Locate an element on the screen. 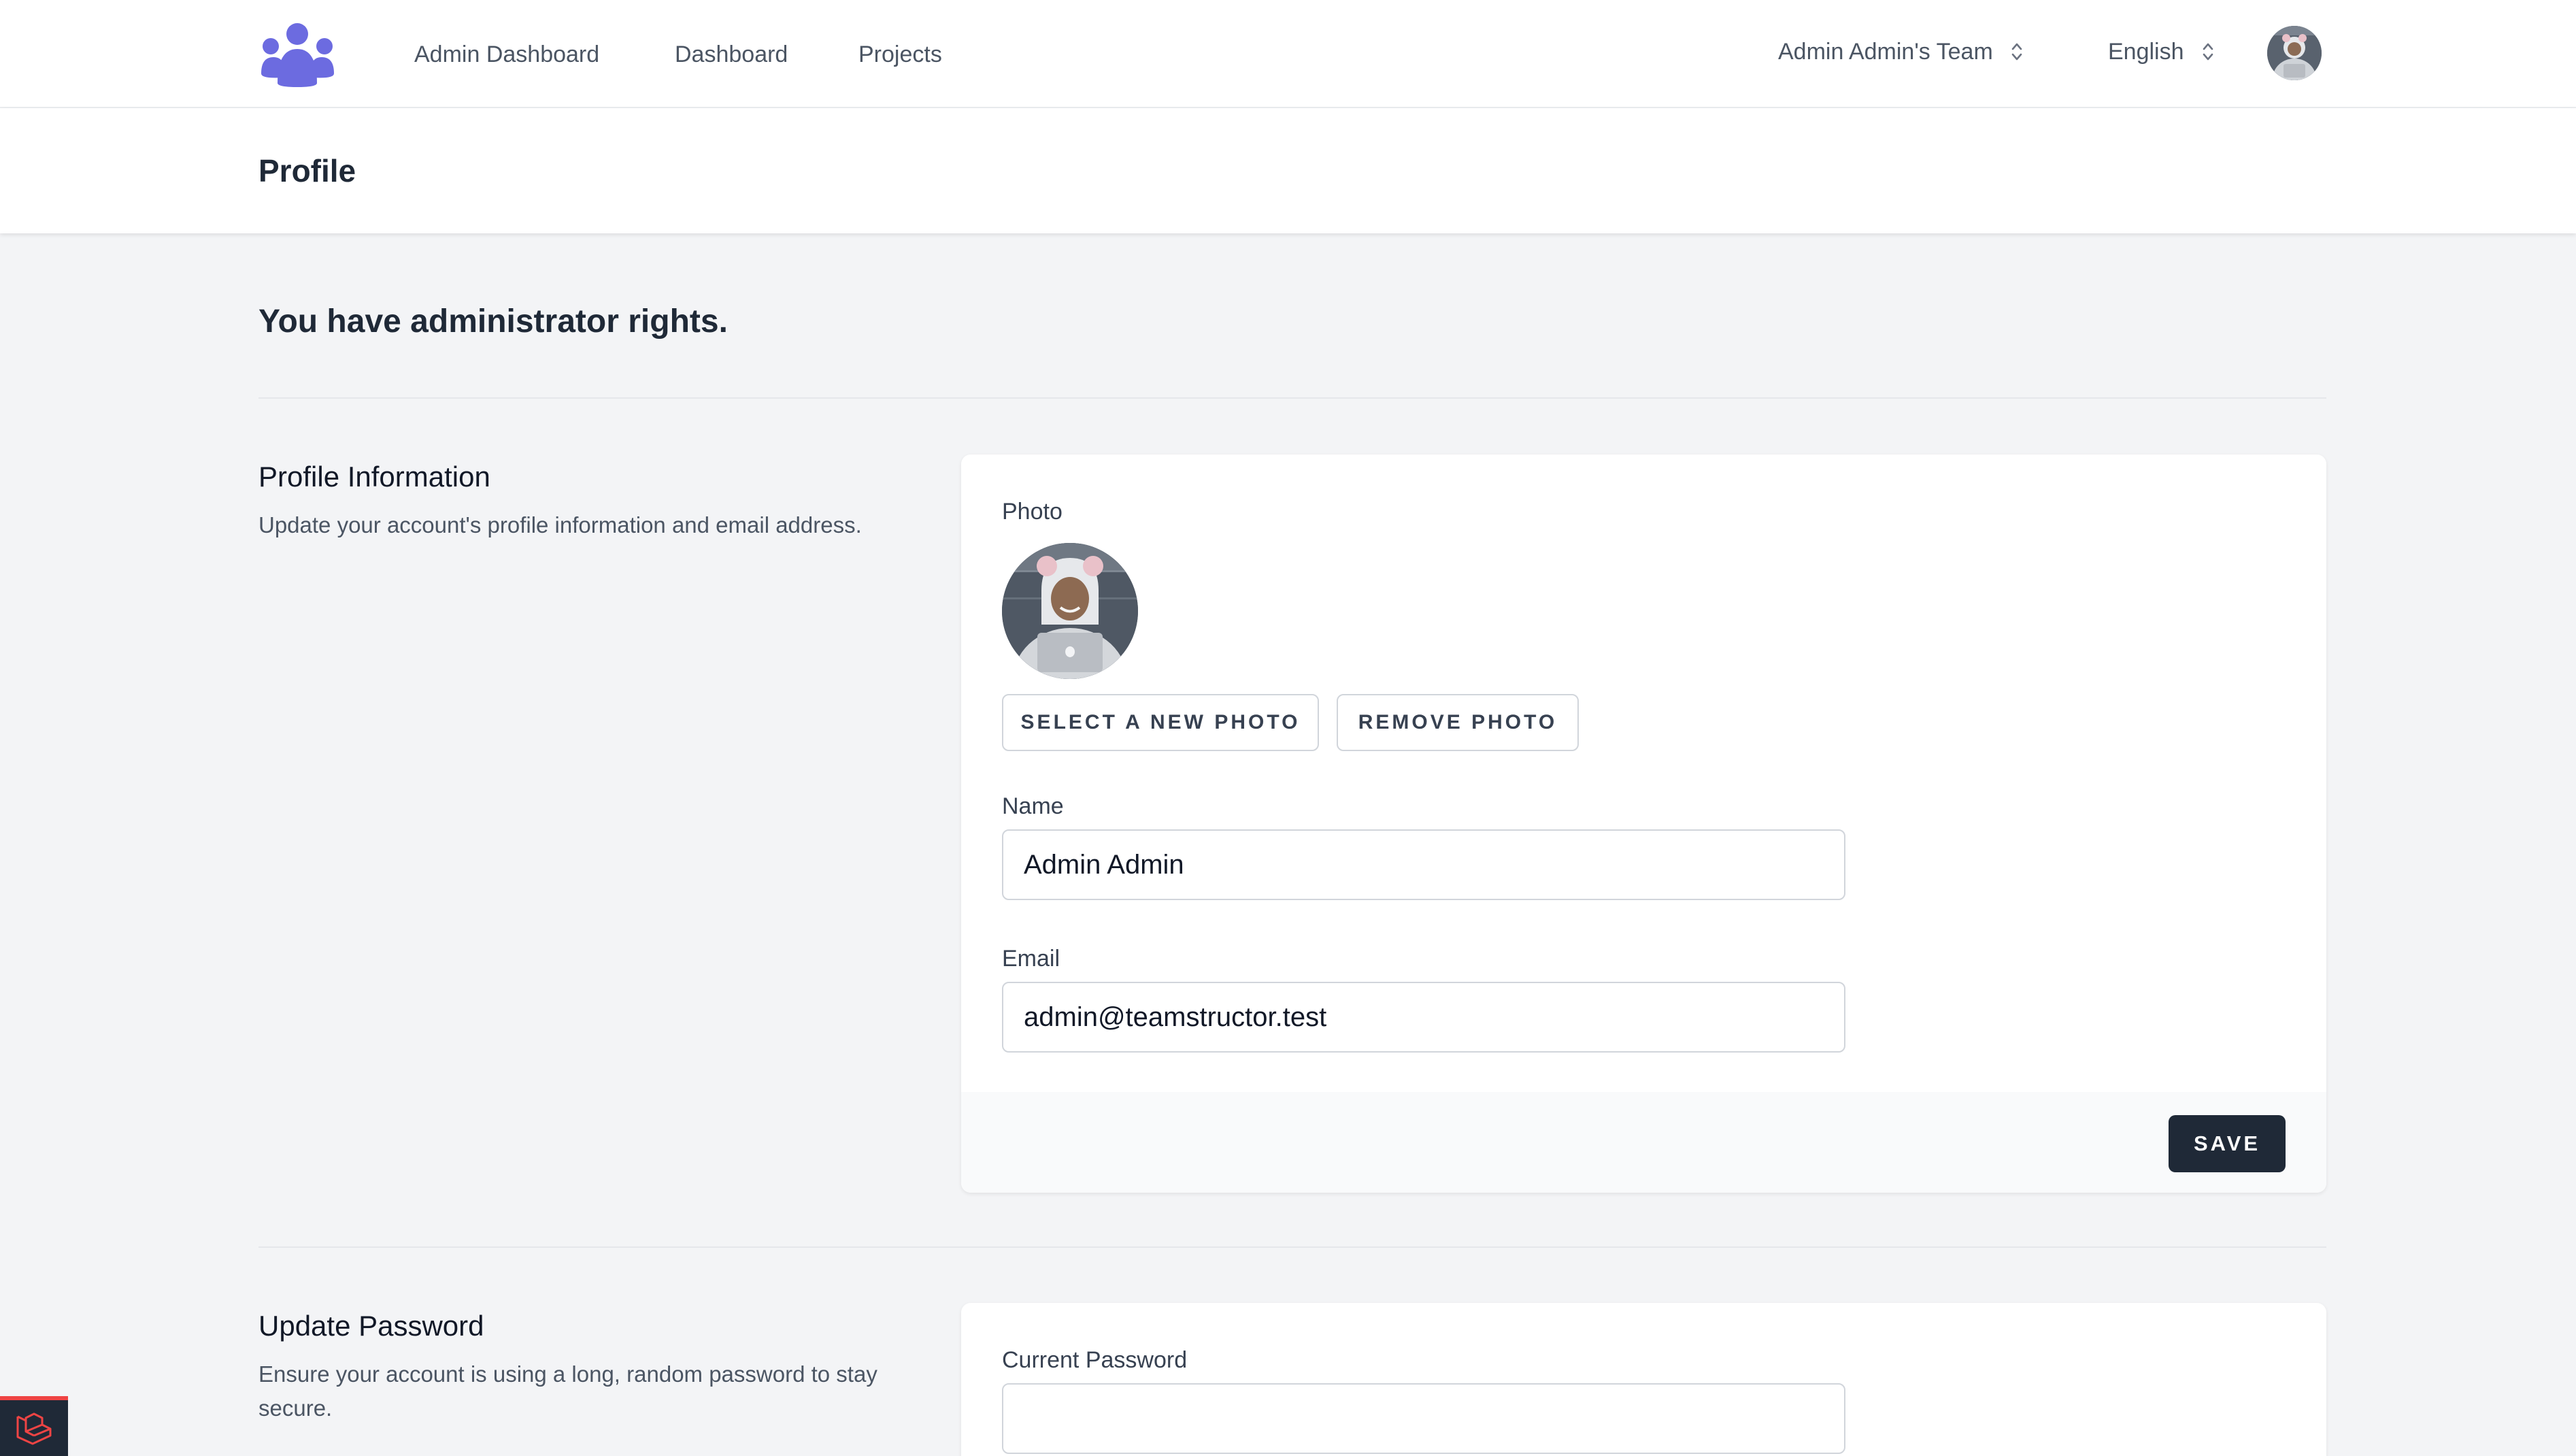 This screenshot has height=1456, width=2576. photo-label: Photo is located at coordinates (1032, 512).